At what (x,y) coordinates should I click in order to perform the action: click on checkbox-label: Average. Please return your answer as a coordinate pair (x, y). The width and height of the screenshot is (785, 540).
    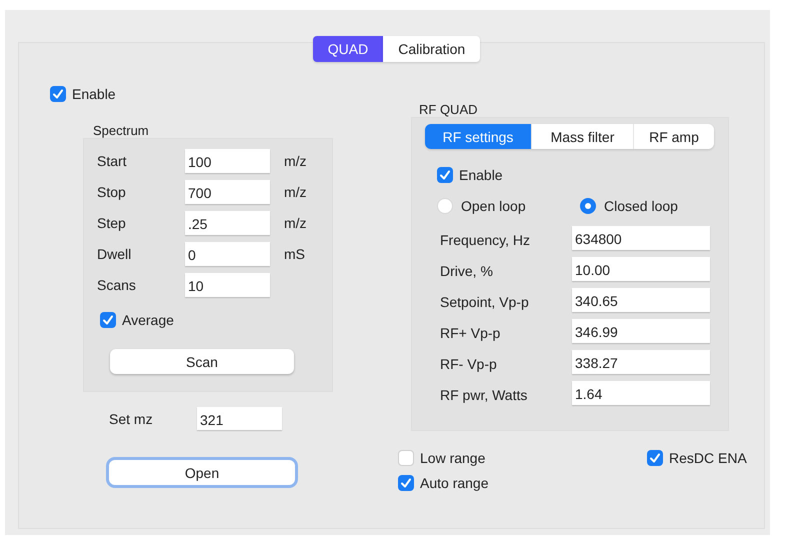
    Looking at the image, I should click on (148, 320).